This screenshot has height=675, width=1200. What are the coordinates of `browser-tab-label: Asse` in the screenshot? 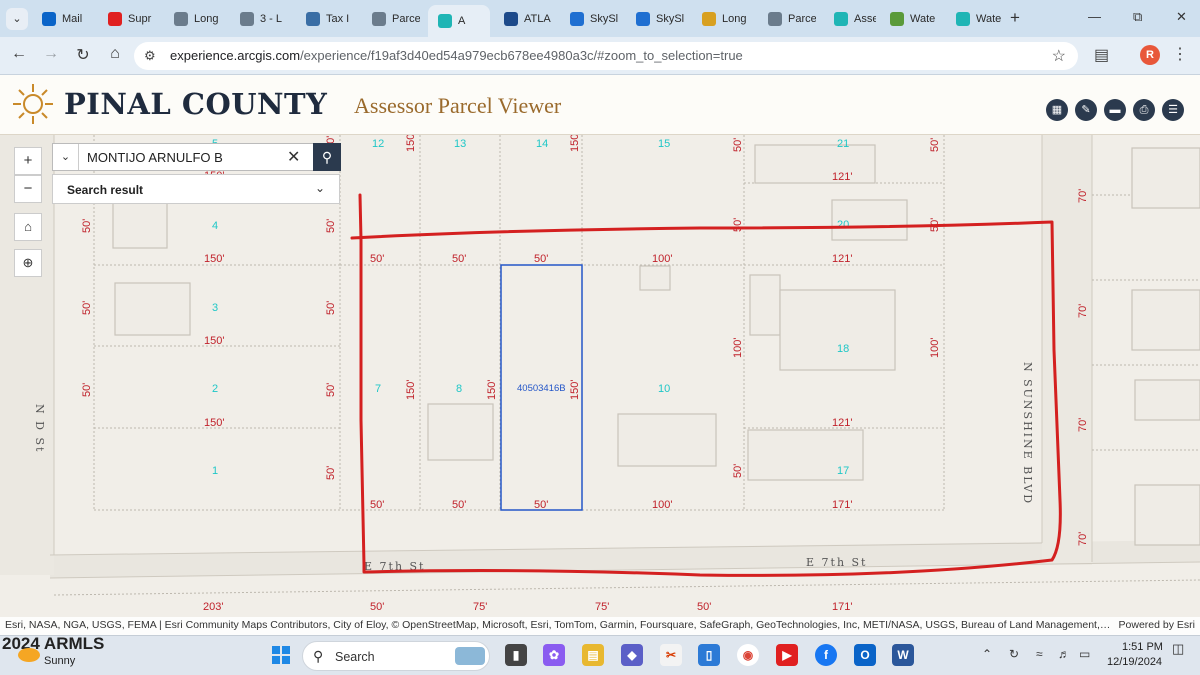 It's located at (865, 18).